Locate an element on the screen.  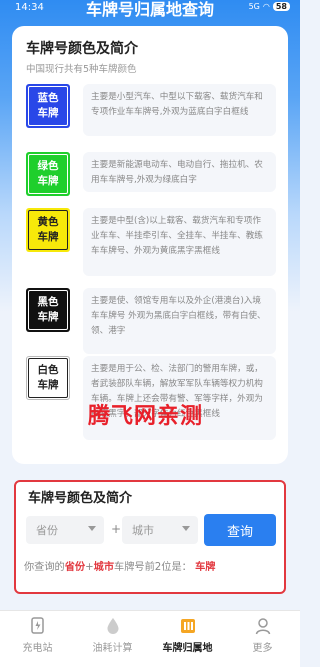
province-select: 省份 is located at coordinates (65, 530).